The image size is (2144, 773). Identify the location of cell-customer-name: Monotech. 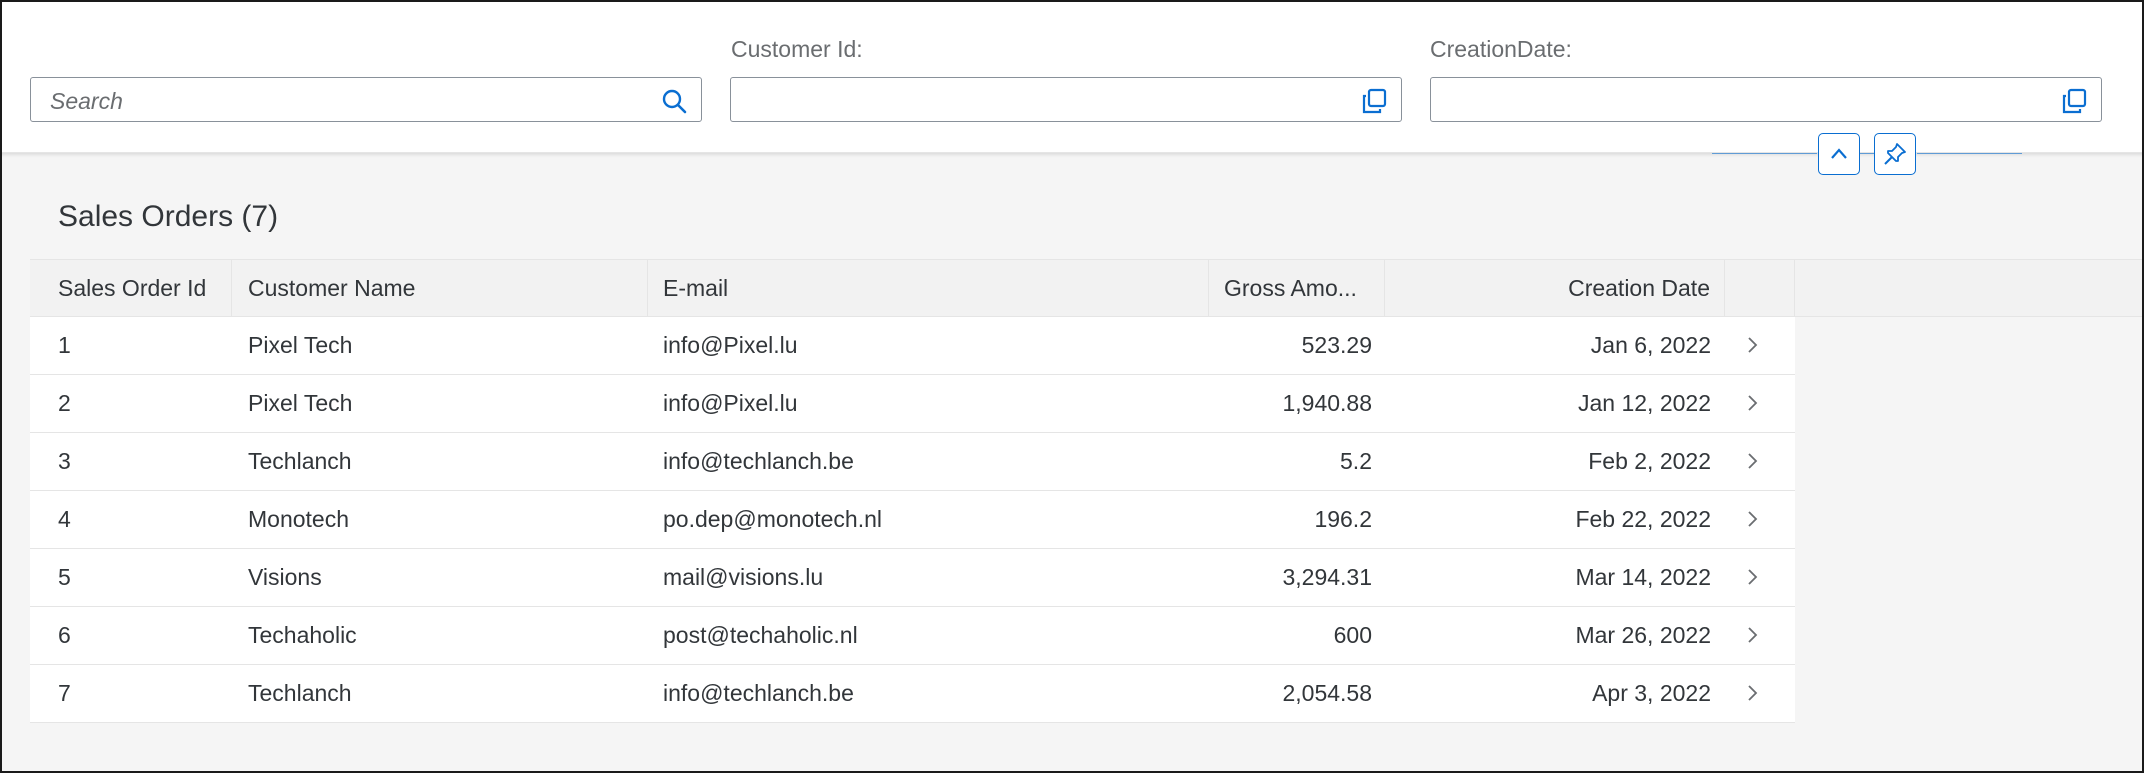
(299, 519).